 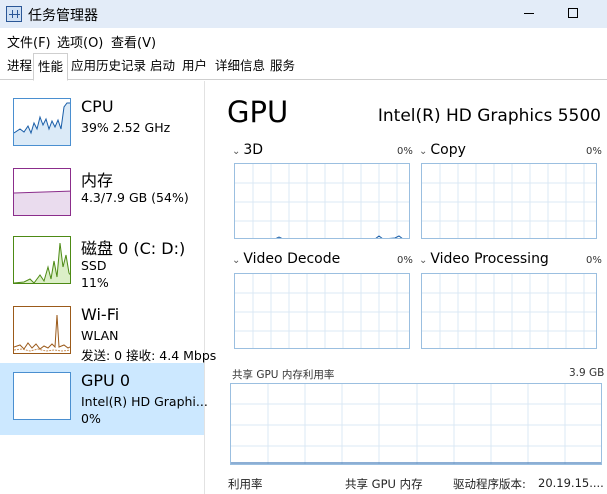 What do you see at coordinates (42, 396) in the screenshot?
I see `gpu-thumbnail-graph` at bounding box center [42, 396].